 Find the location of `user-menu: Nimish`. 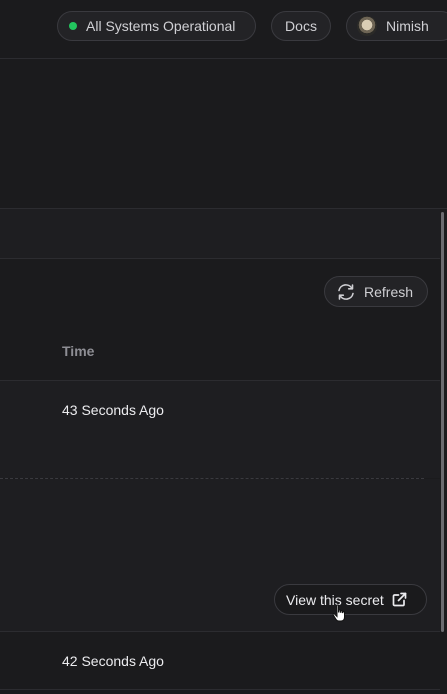

user-menu: Nimish is located at coordinates (396, 26).